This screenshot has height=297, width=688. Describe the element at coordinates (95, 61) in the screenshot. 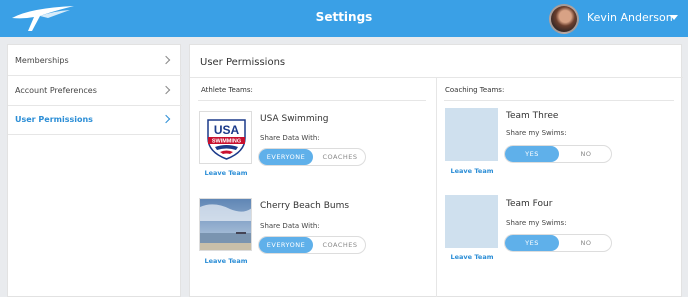

I see `sidebar-item-memberships: Memberships` at that location.